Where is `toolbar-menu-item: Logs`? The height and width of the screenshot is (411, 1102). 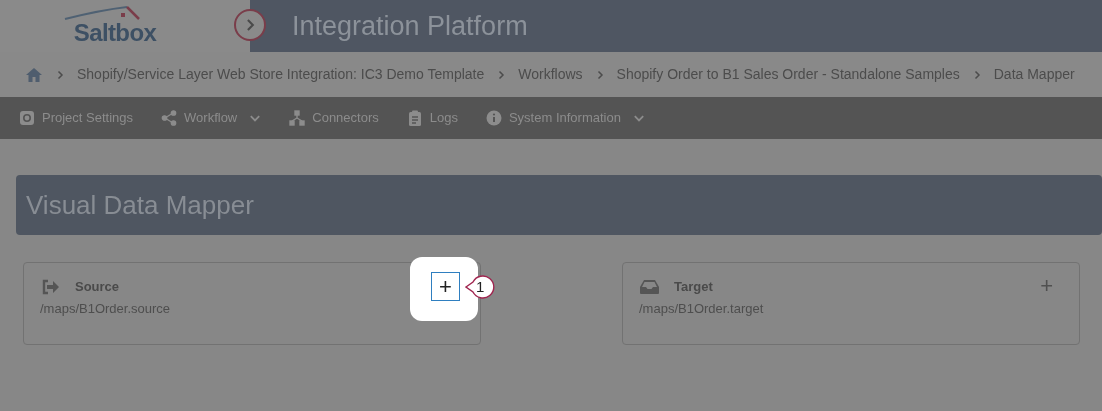
toolbar-menu-item: Logs is located at coordinates (432, 118).